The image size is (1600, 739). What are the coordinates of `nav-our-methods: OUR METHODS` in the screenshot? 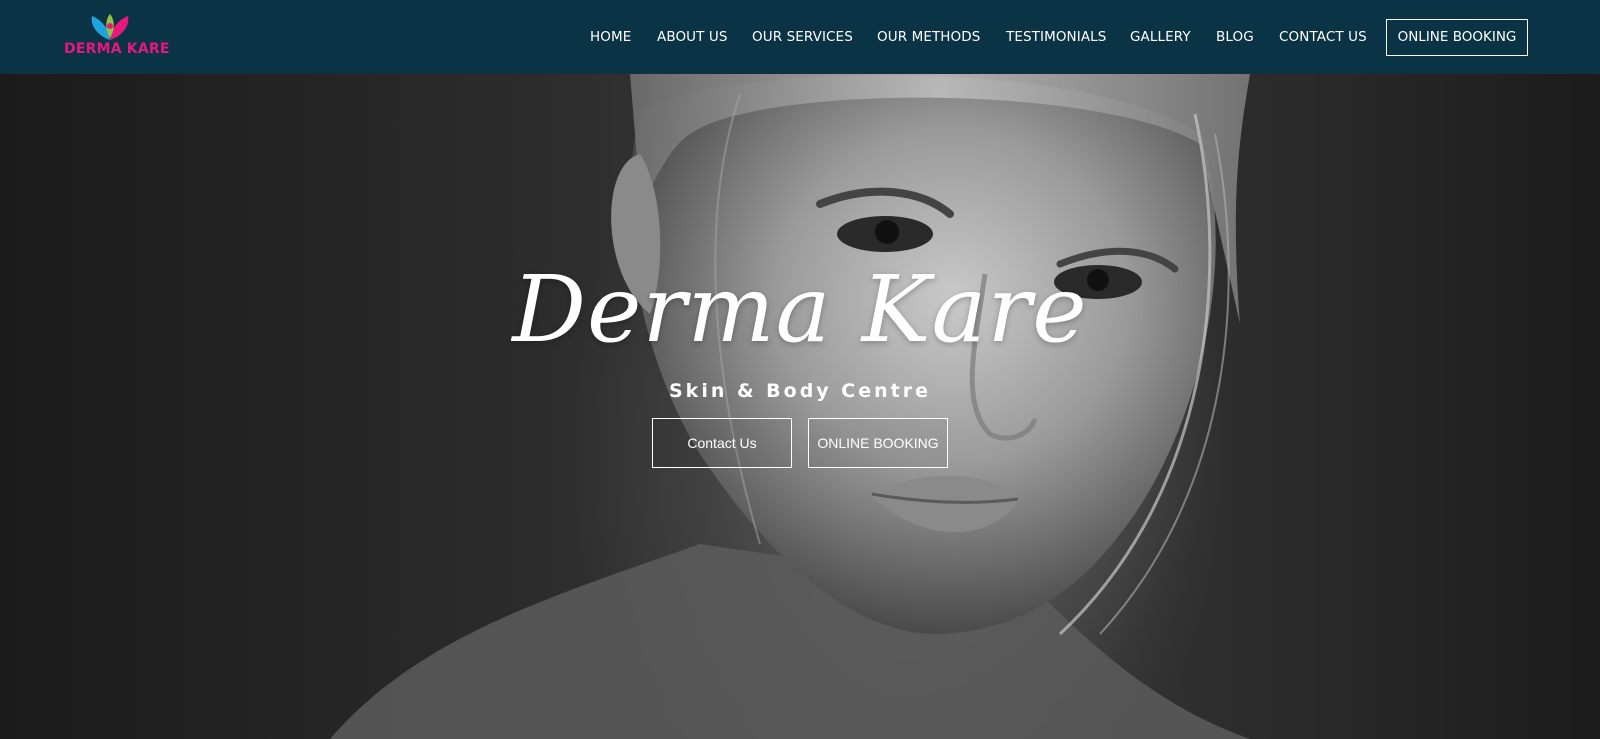 It's located at (928, 37).